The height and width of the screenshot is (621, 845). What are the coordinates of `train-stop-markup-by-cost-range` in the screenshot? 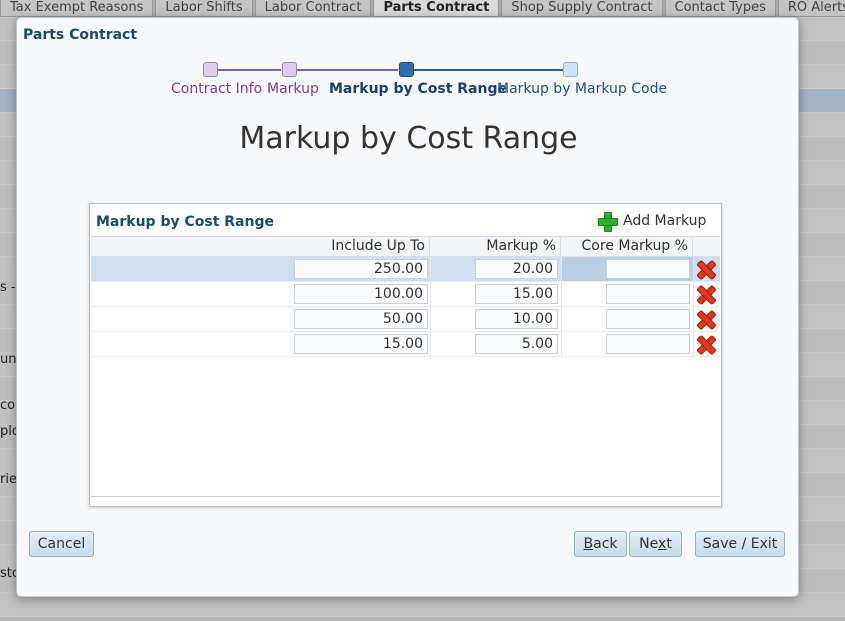 It's located at (406, 69).